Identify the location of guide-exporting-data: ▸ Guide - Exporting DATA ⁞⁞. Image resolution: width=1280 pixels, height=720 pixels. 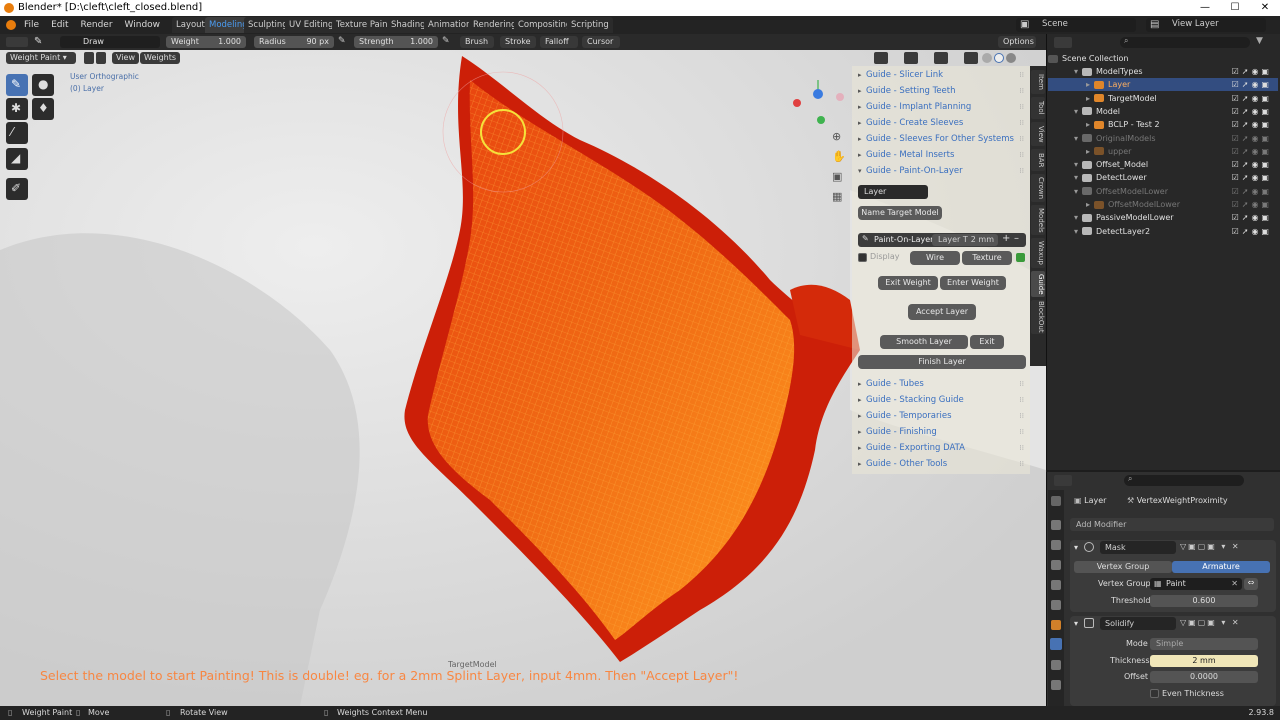
(943, 448).